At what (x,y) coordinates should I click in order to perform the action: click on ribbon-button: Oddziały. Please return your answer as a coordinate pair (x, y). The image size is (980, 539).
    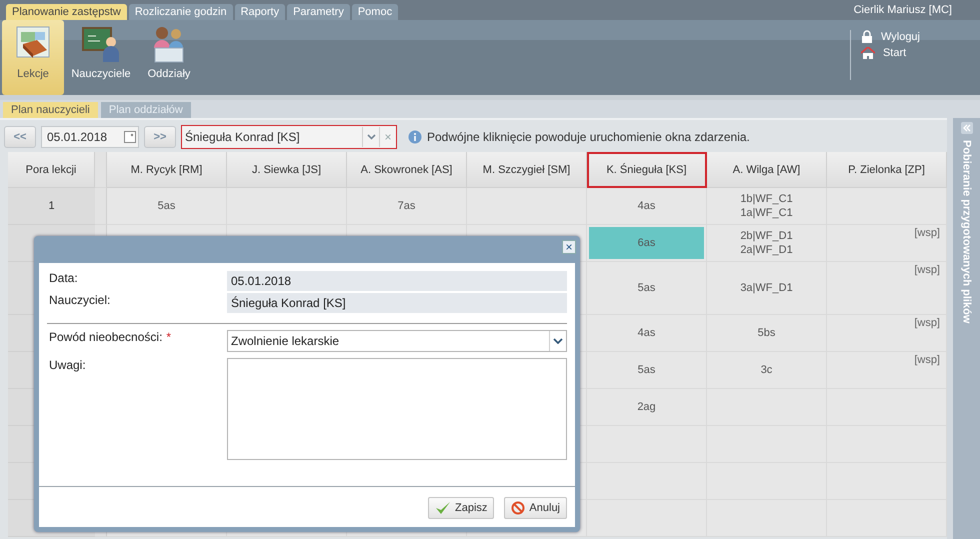
    Looking at the image, I should click on (169, 57).